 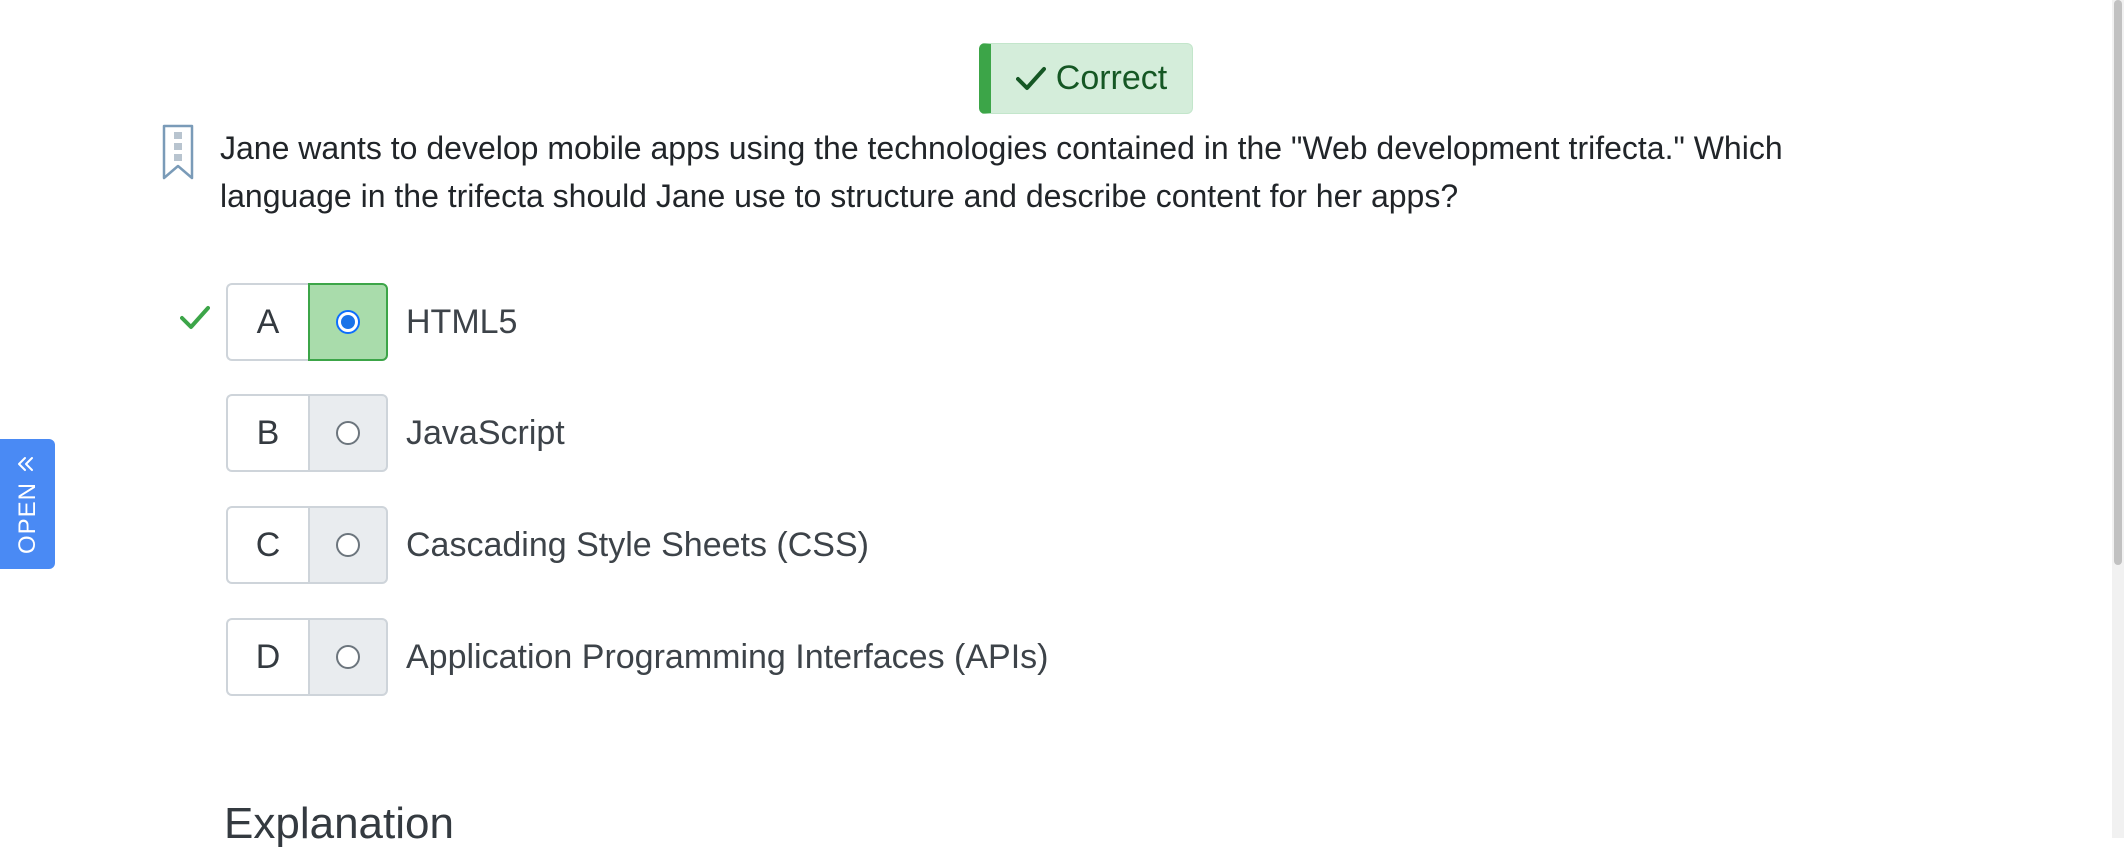 What do you see at coordinates (600, 434) in the screenshot?
I see `answer-option-b: B JavaScript` at bounding box center [600, 434].